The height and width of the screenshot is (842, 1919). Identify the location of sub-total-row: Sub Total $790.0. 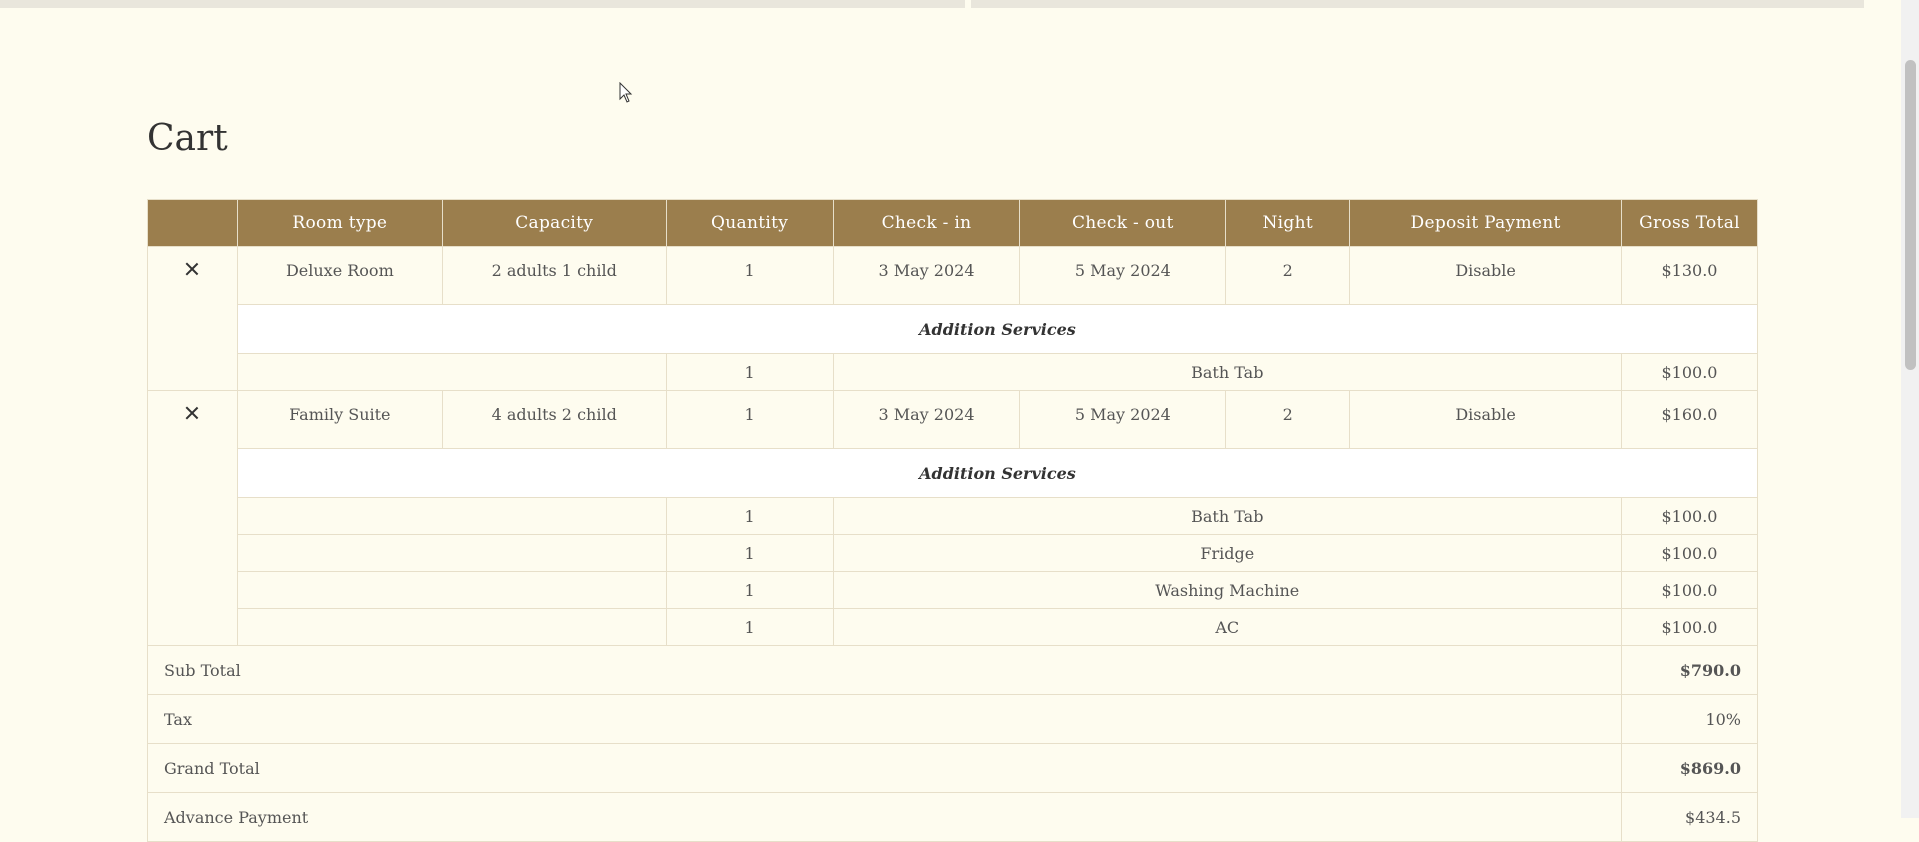
(952, 670).